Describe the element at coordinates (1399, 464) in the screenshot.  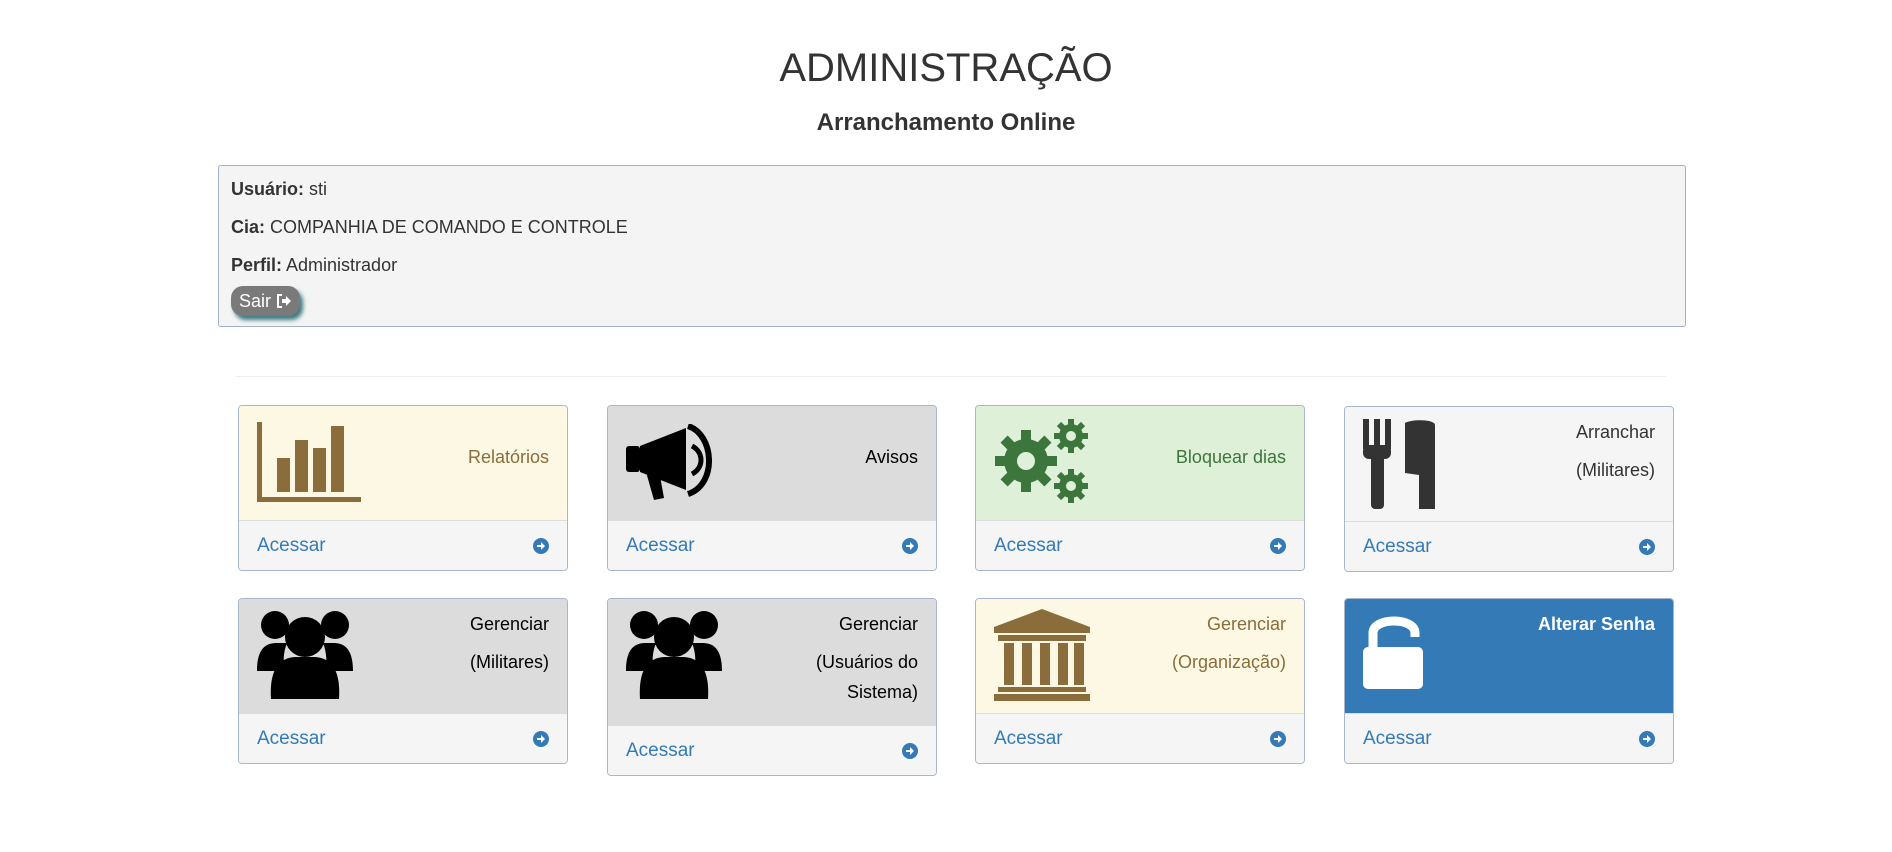
I see `cutlery-icon` at that location.